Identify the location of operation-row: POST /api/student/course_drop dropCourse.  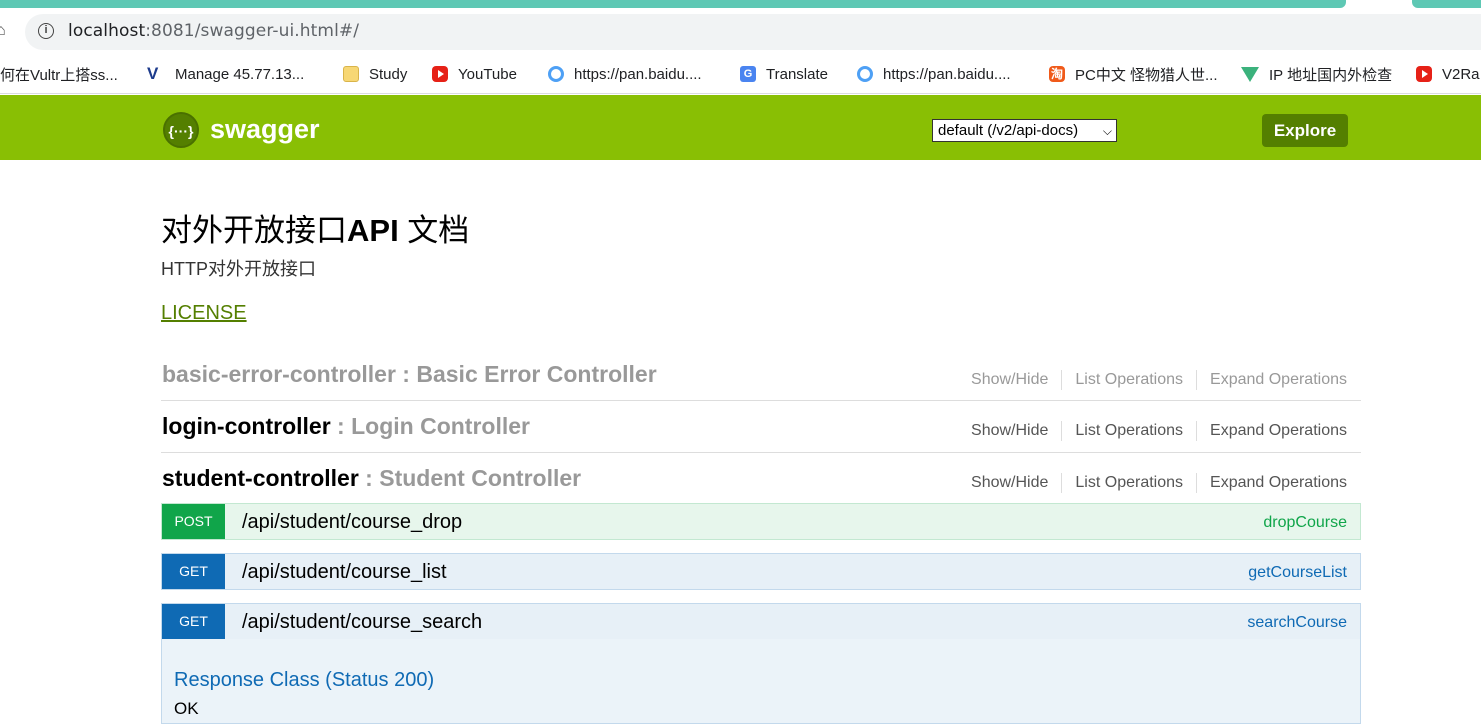
(761, 521).